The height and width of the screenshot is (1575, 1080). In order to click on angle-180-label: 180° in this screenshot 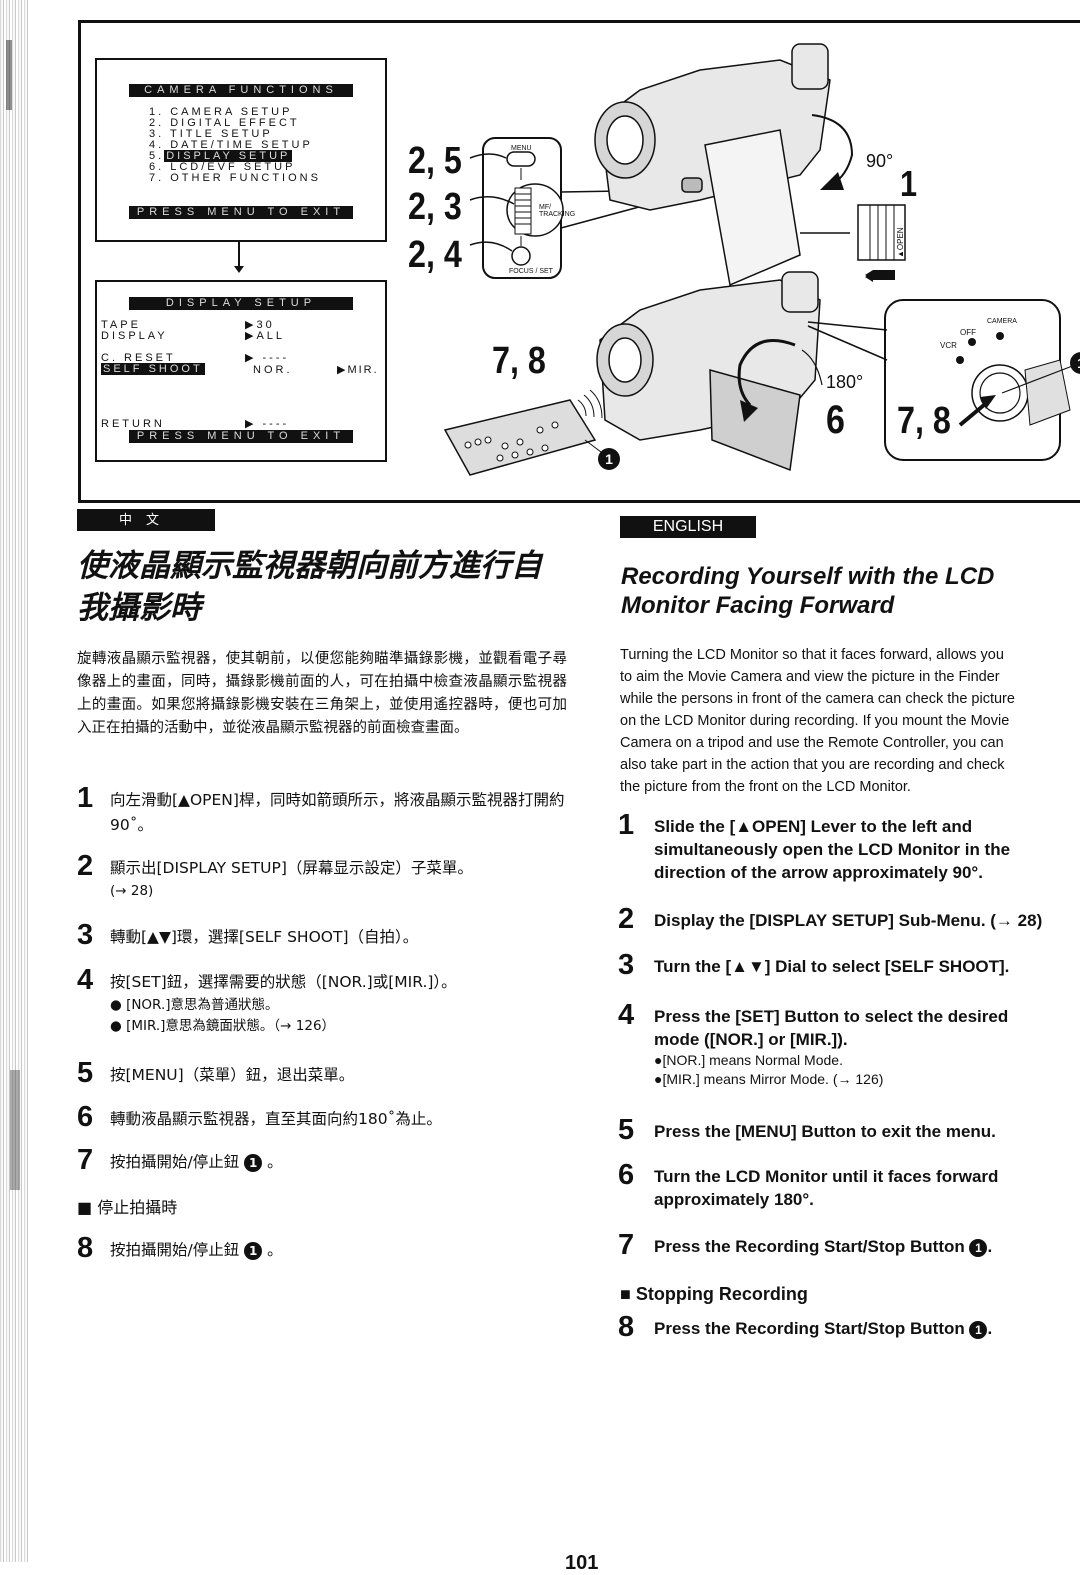, I will do `click(845, 382)`.